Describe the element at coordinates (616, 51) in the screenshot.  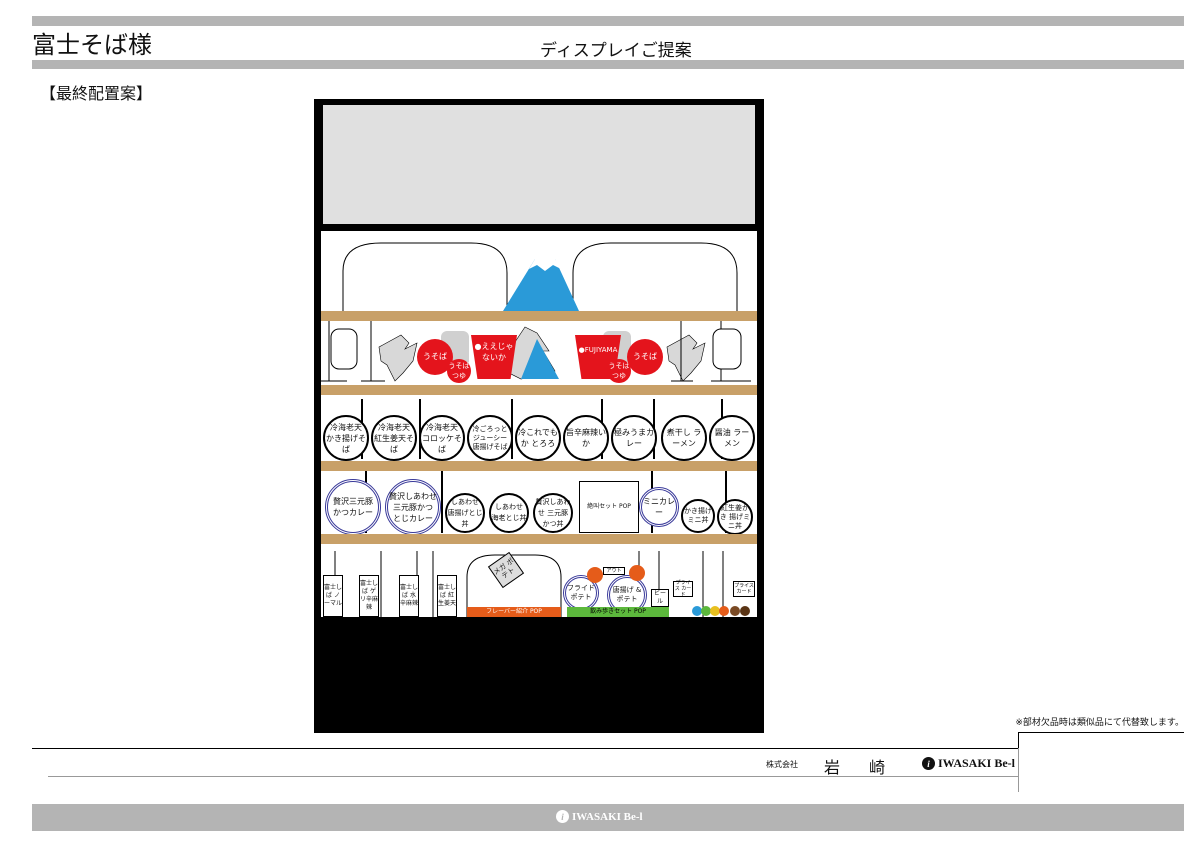
I see `document-title: ディスプレイご提案` at that location.